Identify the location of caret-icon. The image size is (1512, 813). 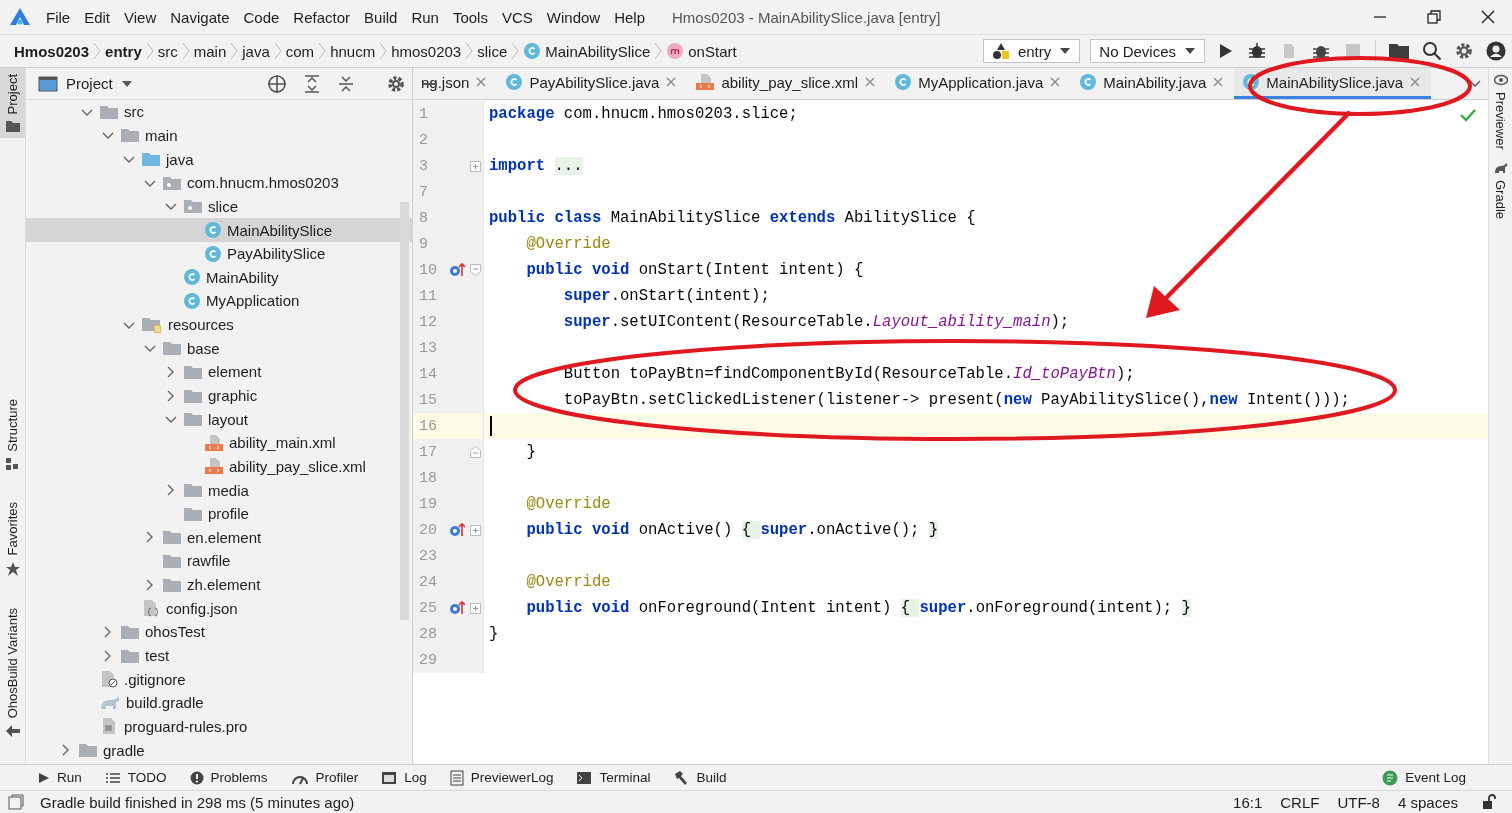
(1065, 51).